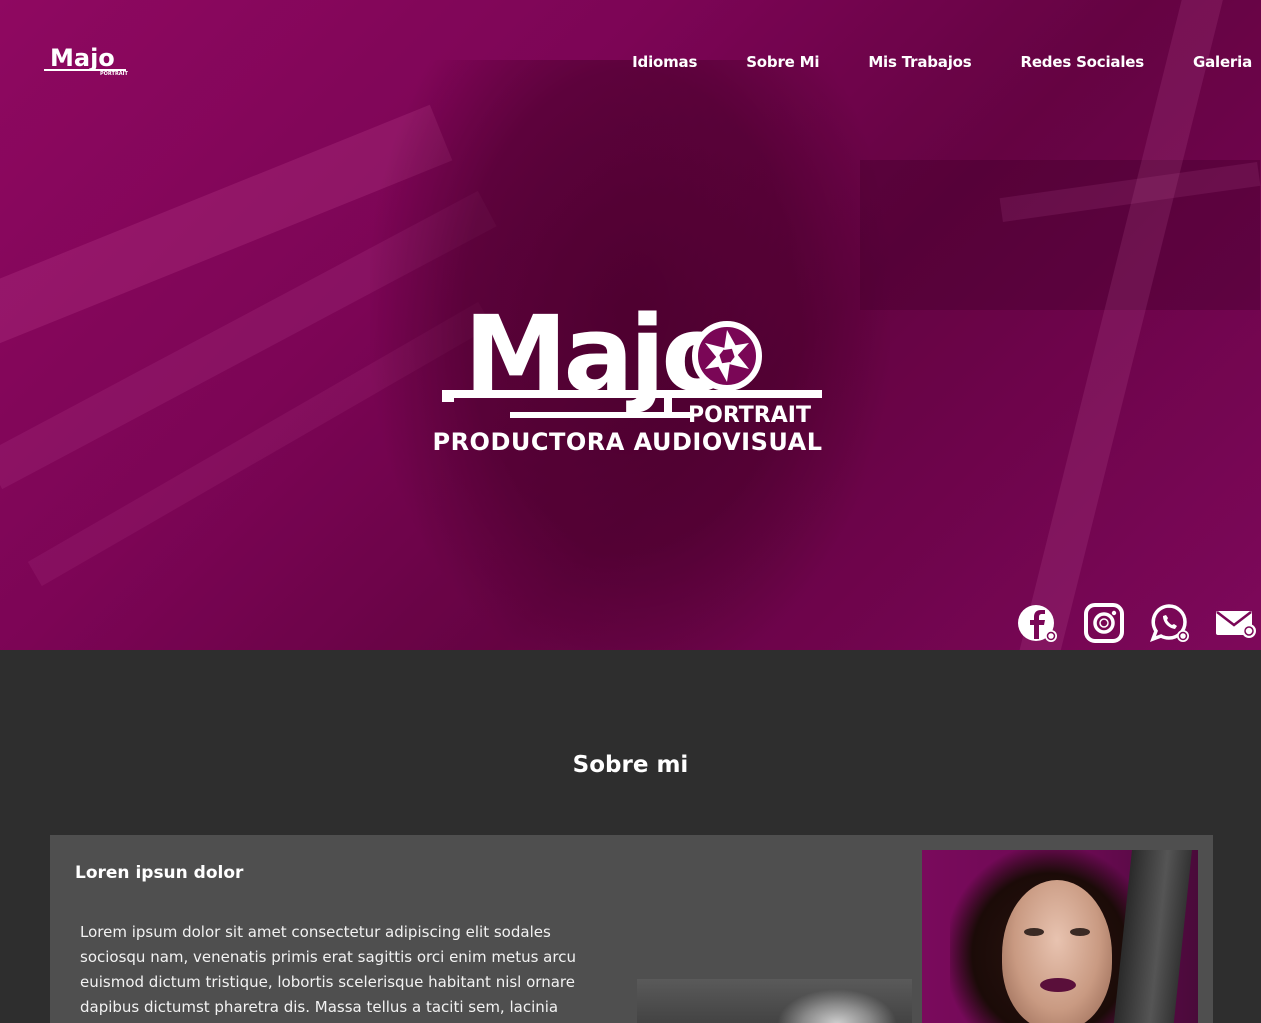  I want to click on nav-logo: Majo PORTRAIT, so click(86, 61).